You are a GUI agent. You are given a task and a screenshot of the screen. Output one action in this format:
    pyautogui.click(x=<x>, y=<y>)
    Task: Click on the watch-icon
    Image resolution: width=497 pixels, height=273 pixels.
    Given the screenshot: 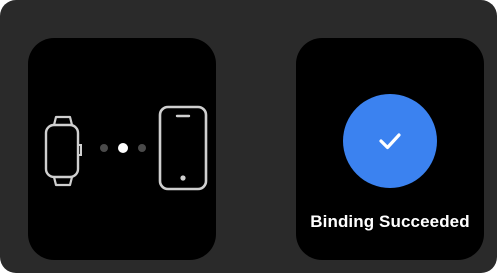 What is the action you would take?
    pyautogui.click(x=63, y=151)
    